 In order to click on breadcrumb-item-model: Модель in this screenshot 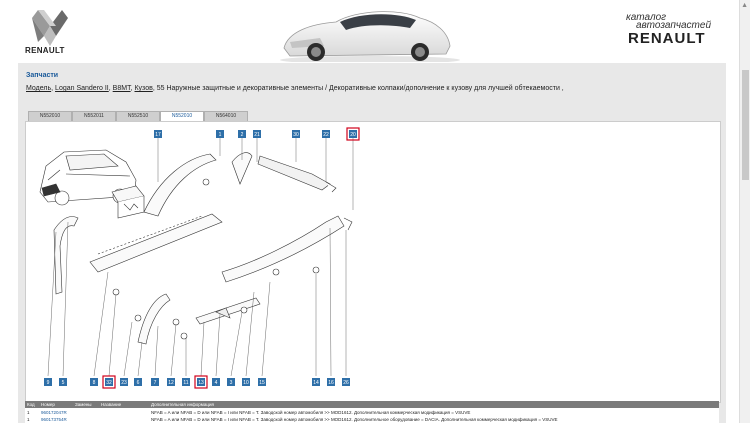, I will do `click(38, 88)`.